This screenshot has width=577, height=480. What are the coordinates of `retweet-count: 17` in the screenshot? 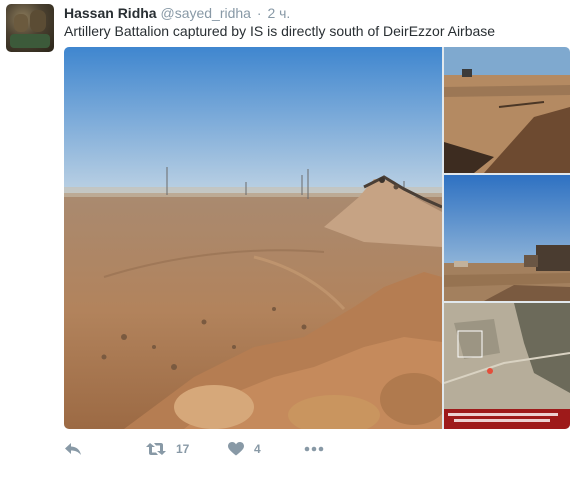 It's located at (183, 449).